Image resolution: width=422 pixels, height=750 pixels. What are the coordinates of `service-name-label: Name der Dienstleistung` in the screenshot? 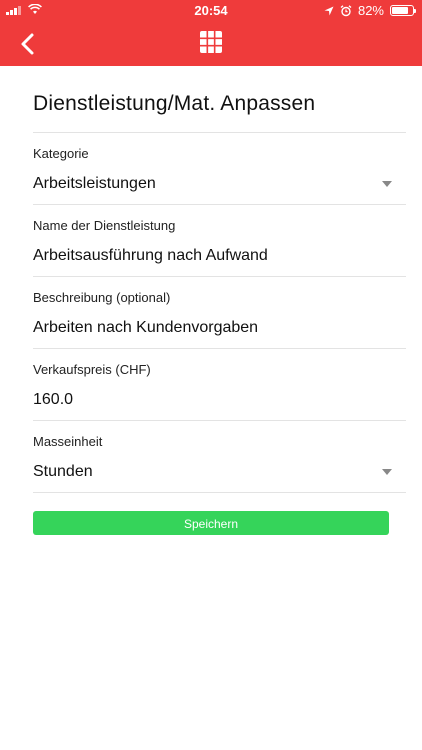 It's located at (104, 225).